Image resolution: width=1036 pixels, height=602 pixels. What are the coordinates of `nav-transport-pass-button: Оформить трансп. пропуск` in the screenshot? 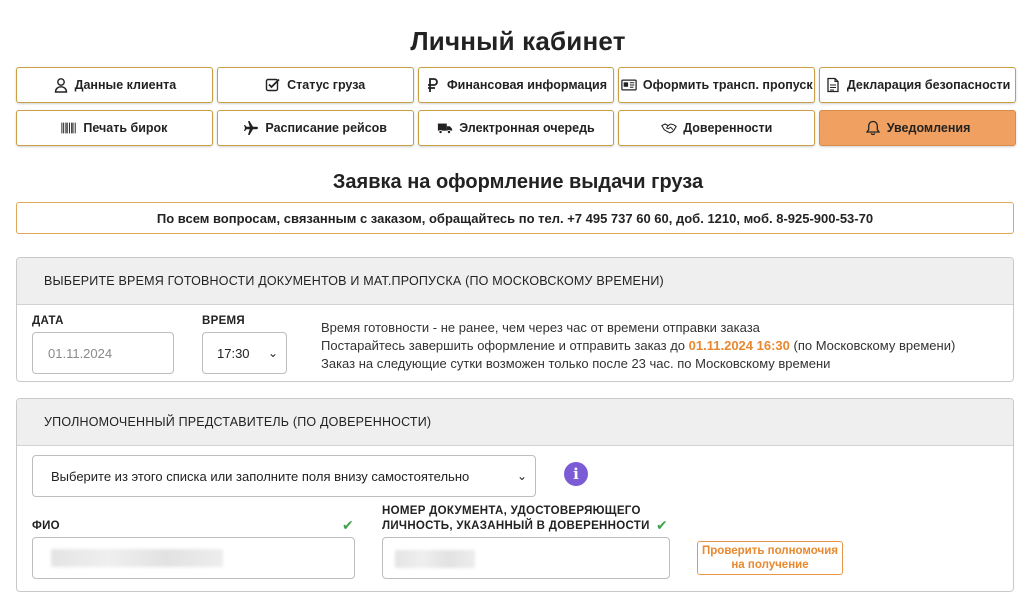 It's located at (717, 85).